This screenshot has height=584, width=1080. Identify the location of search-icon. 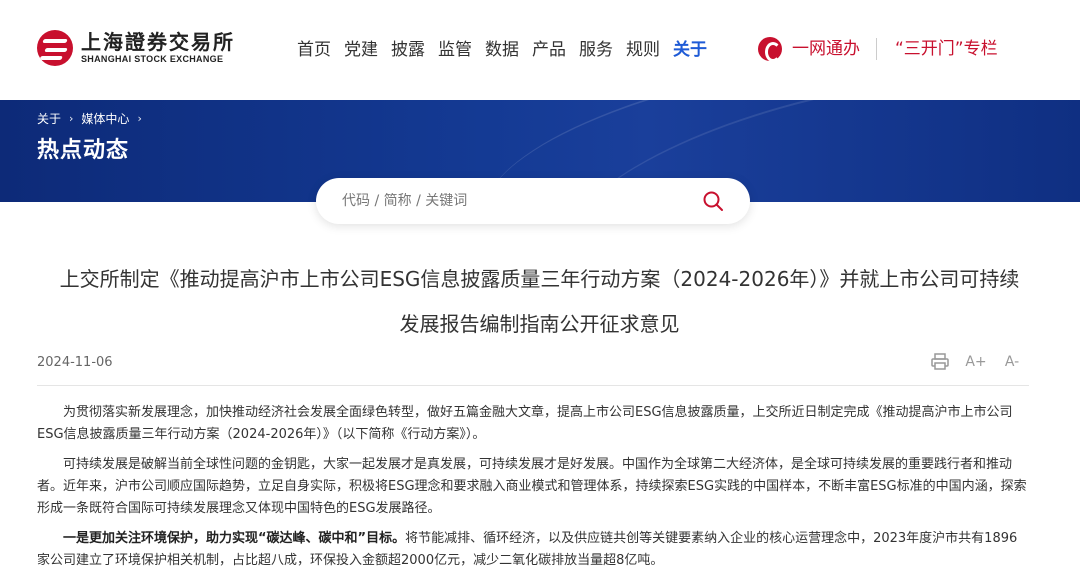
(713, 201).